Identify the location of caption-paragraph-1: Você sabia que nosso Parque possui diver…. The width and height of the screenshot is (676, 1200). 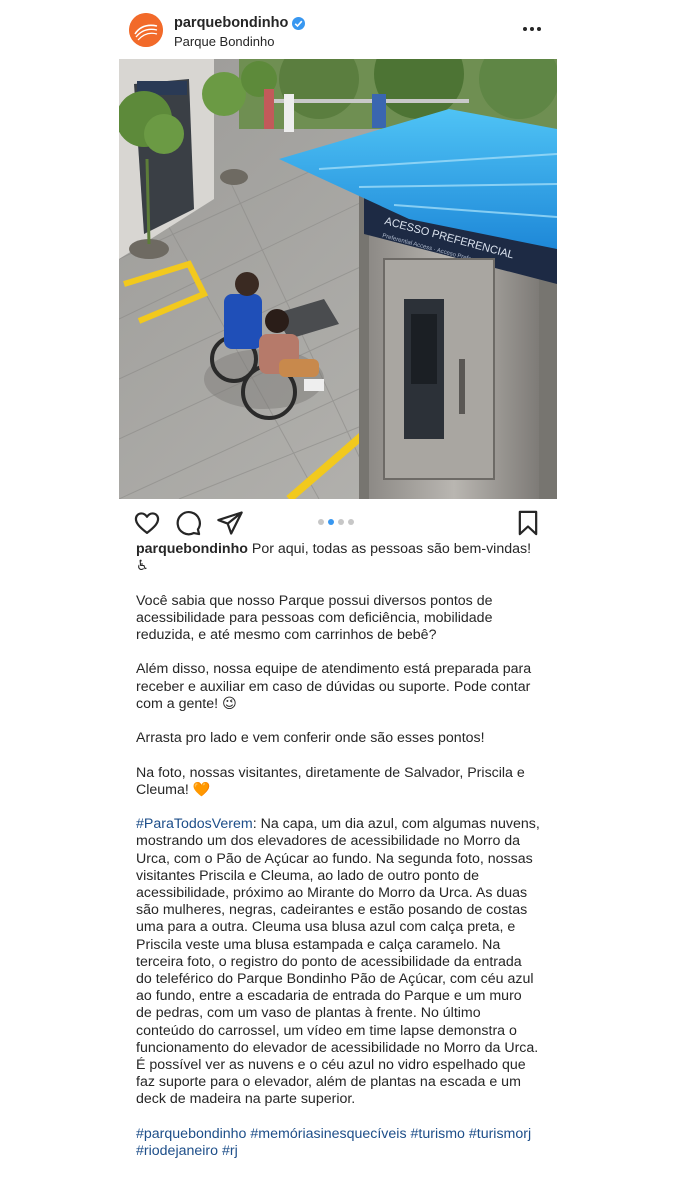
(316, 617).